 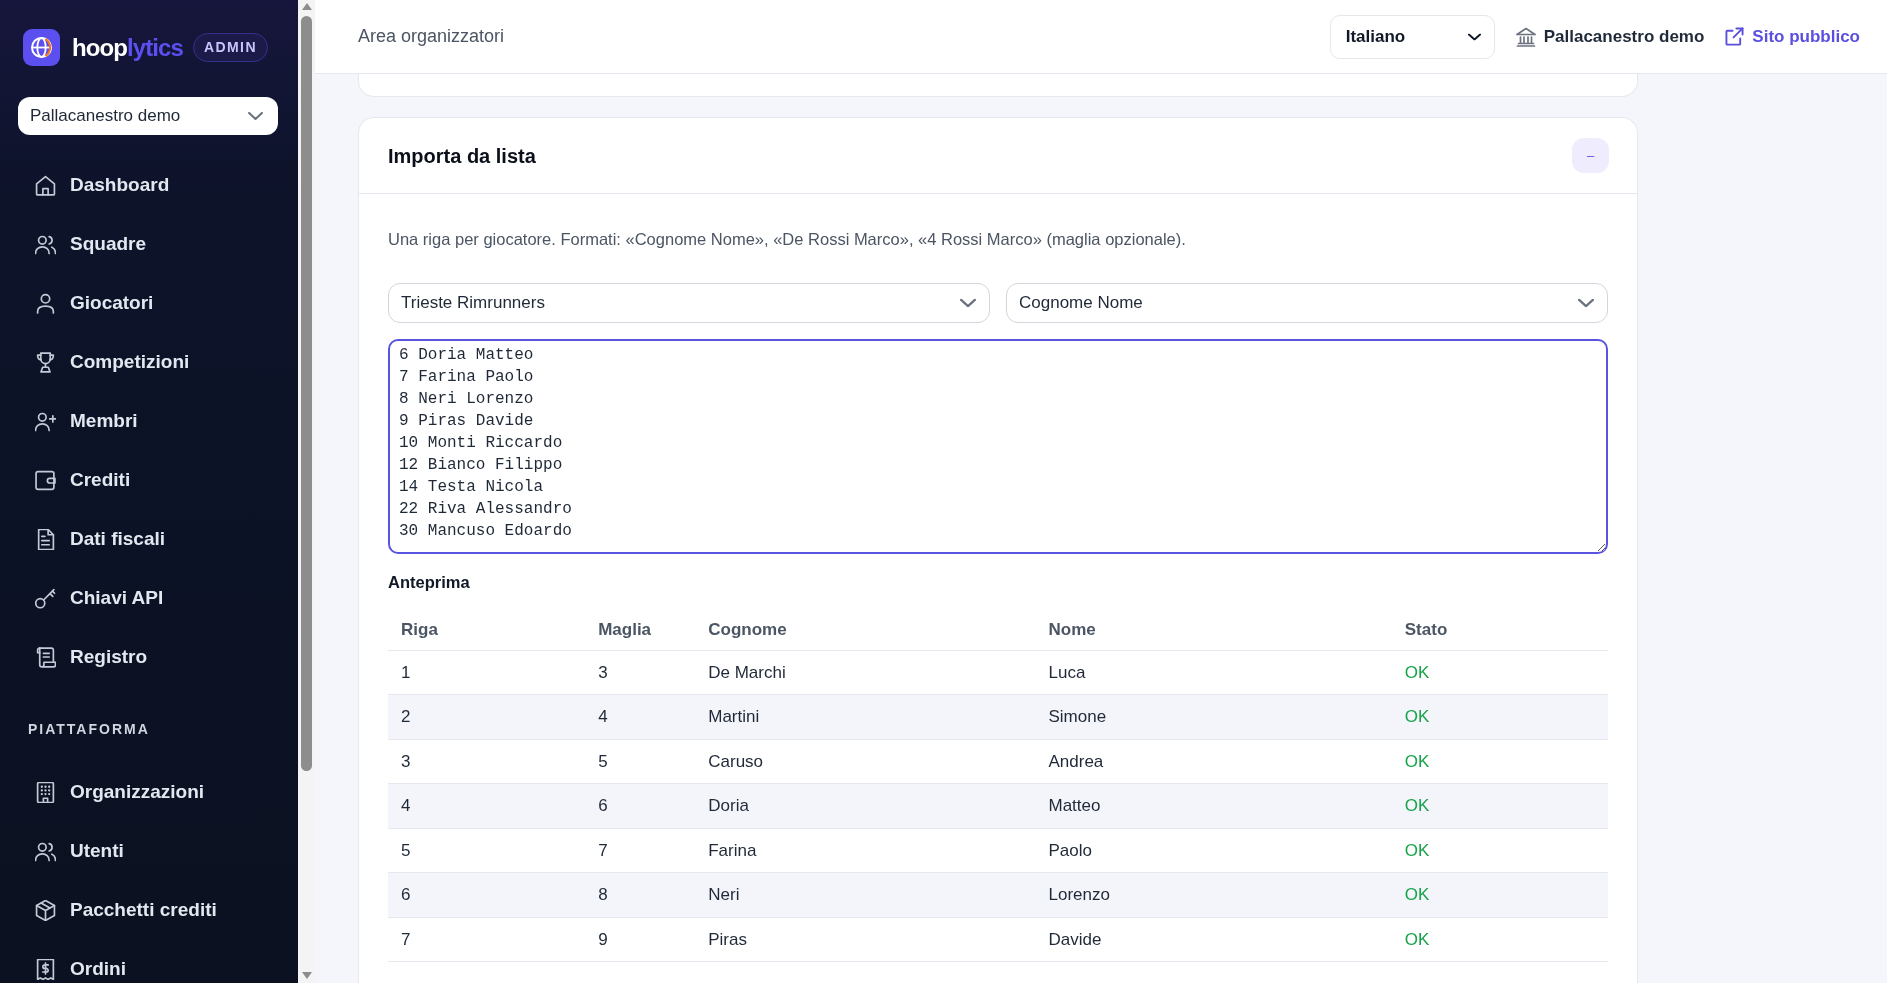 I want to click on document-icon, so click(x=45, y=539).